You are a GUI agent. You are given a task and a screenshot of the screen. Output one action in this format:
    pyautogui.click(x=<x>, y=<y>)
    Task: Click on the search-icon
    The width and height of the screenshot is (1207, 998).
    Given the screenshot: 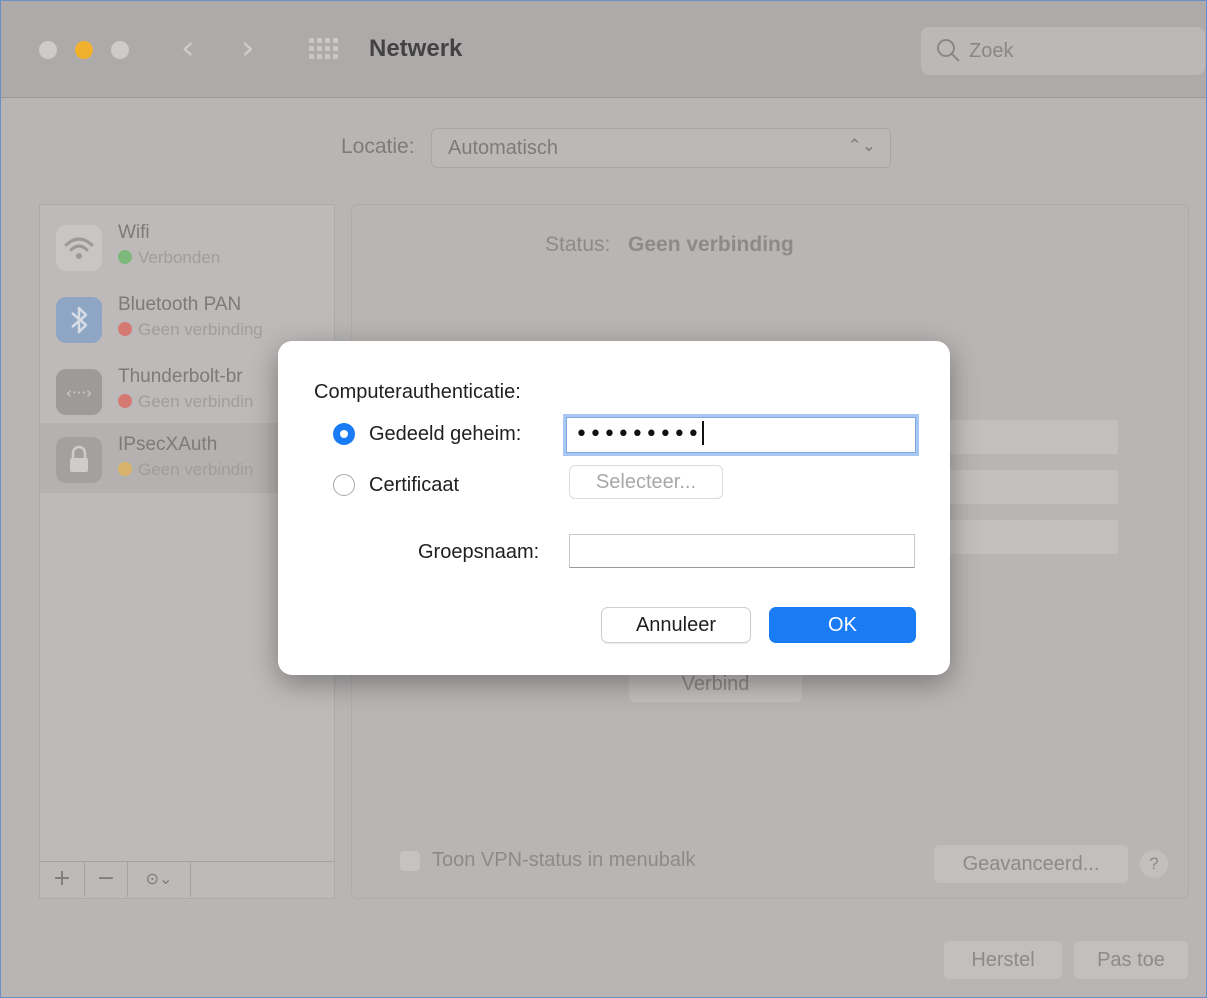 What is the action you would take?
    pyautogui.click(x=948, y=50)
    